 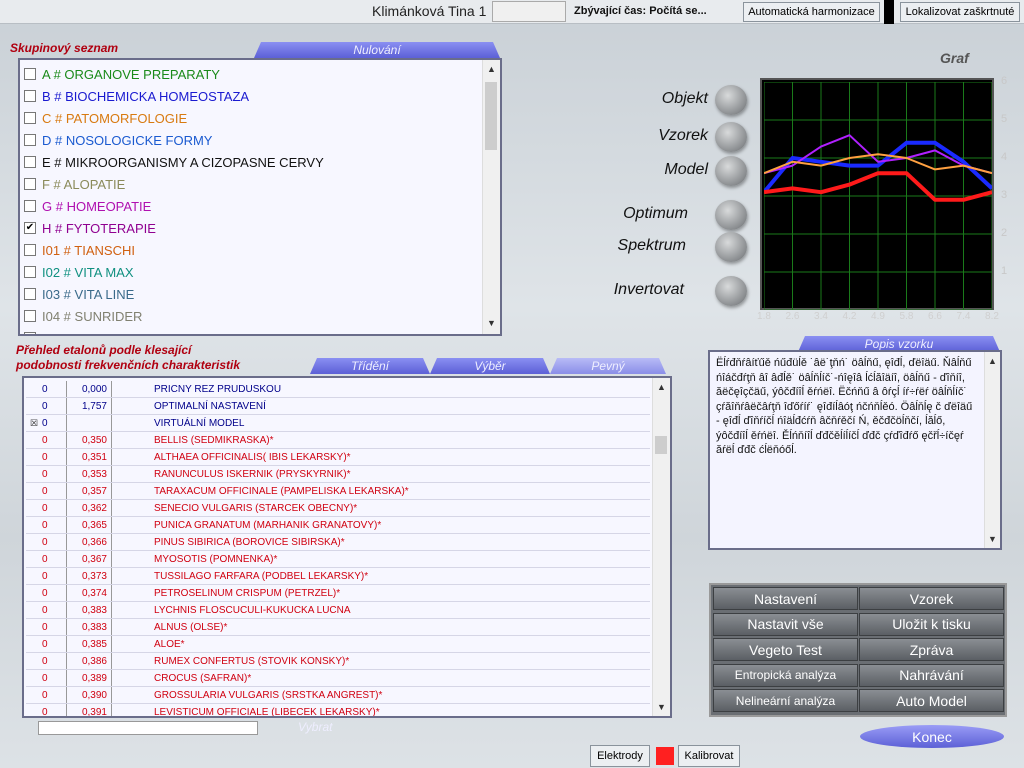 What do you see at coordinates (785, 598) in the screenshot?
I see `menu-button-0: Nastavení` at bounding box center [785, 598].